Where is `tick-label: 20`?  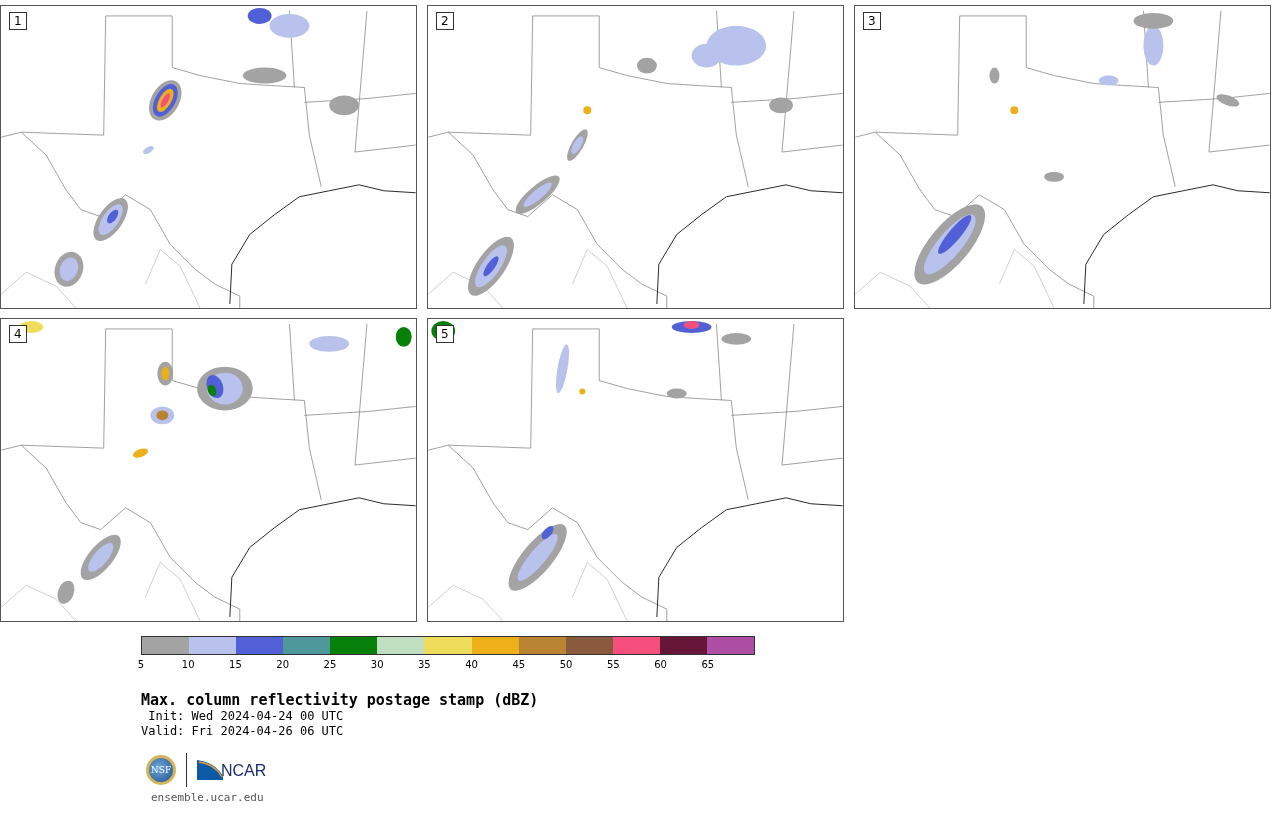
tick-label: 20 is located at coordinates (283, 664).